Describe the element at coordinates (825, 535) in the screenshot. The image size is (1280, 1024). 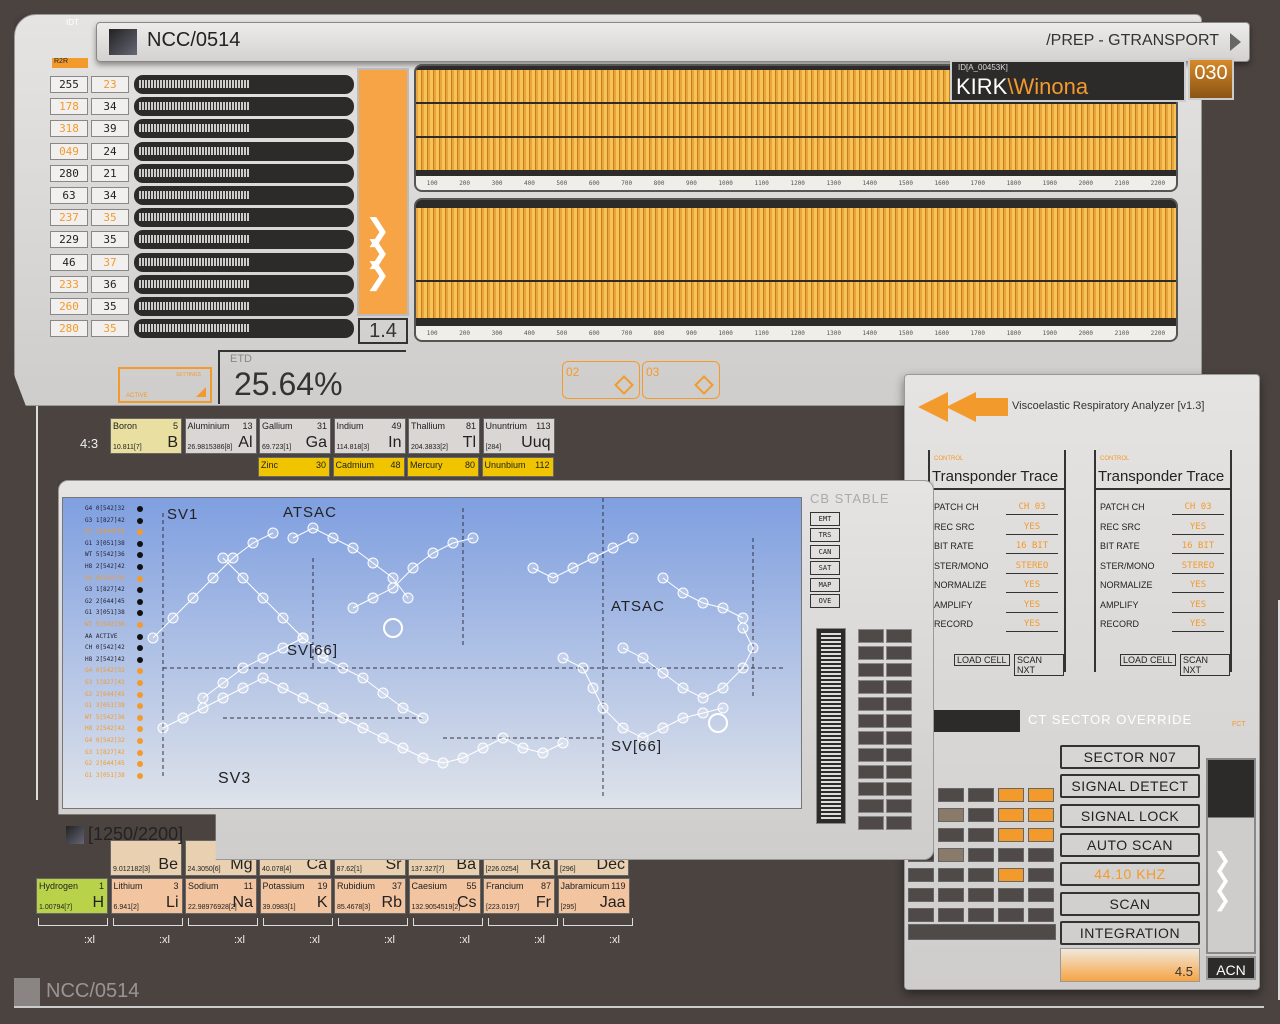
I see `cb-item-button: TRS` at that location.